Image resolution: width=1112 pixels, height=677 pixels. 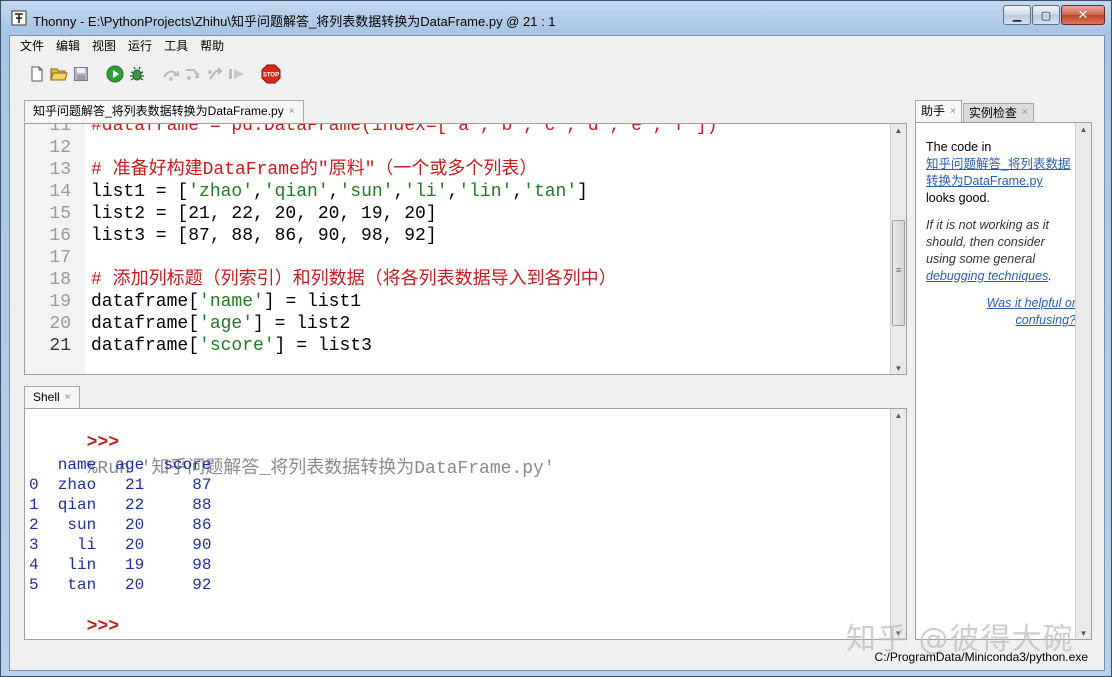 I want to click on run-icon, so click(x=115, y=74).